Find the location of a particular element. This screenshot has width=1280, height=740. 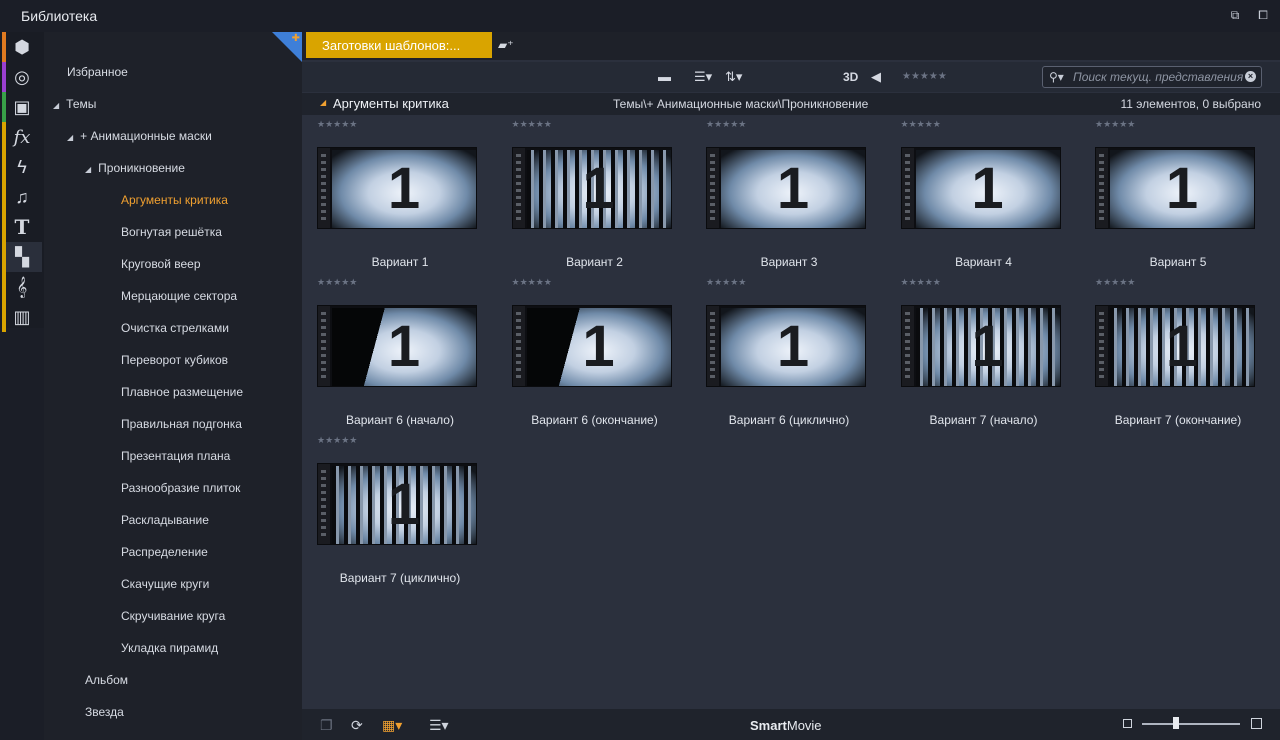

template-card: ★★★★★ 1 Вариант 3 is located at coordinates (789, 194).